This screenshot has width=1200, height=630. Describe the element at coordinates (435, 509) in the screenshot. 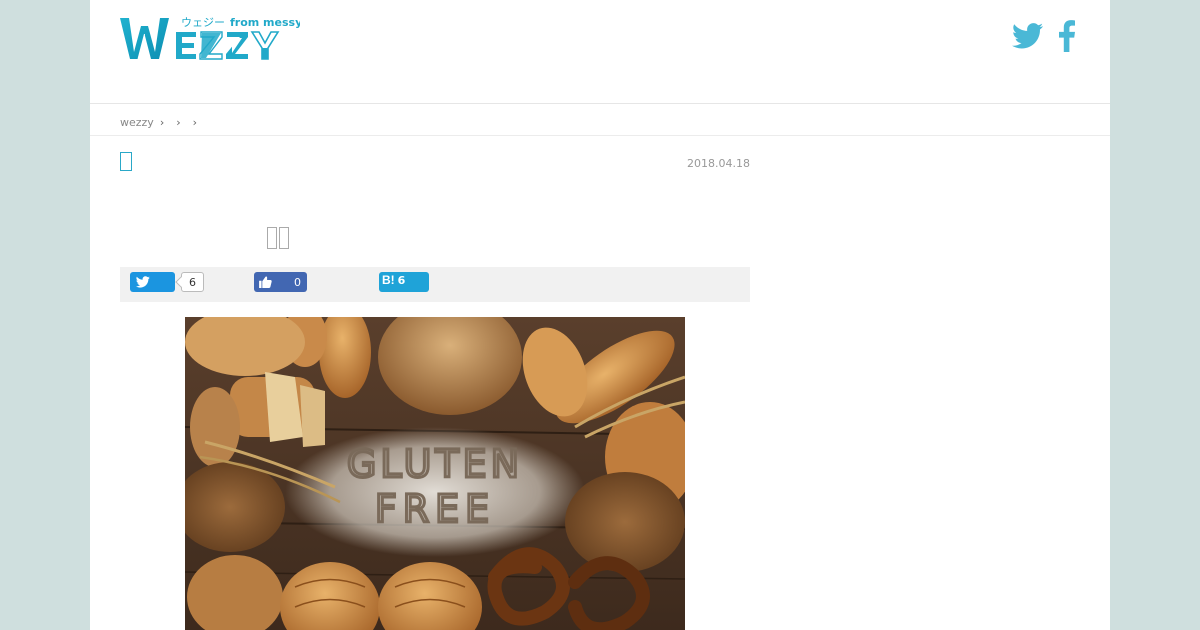

I see `hero-image-text-line2: FREE` at that location.